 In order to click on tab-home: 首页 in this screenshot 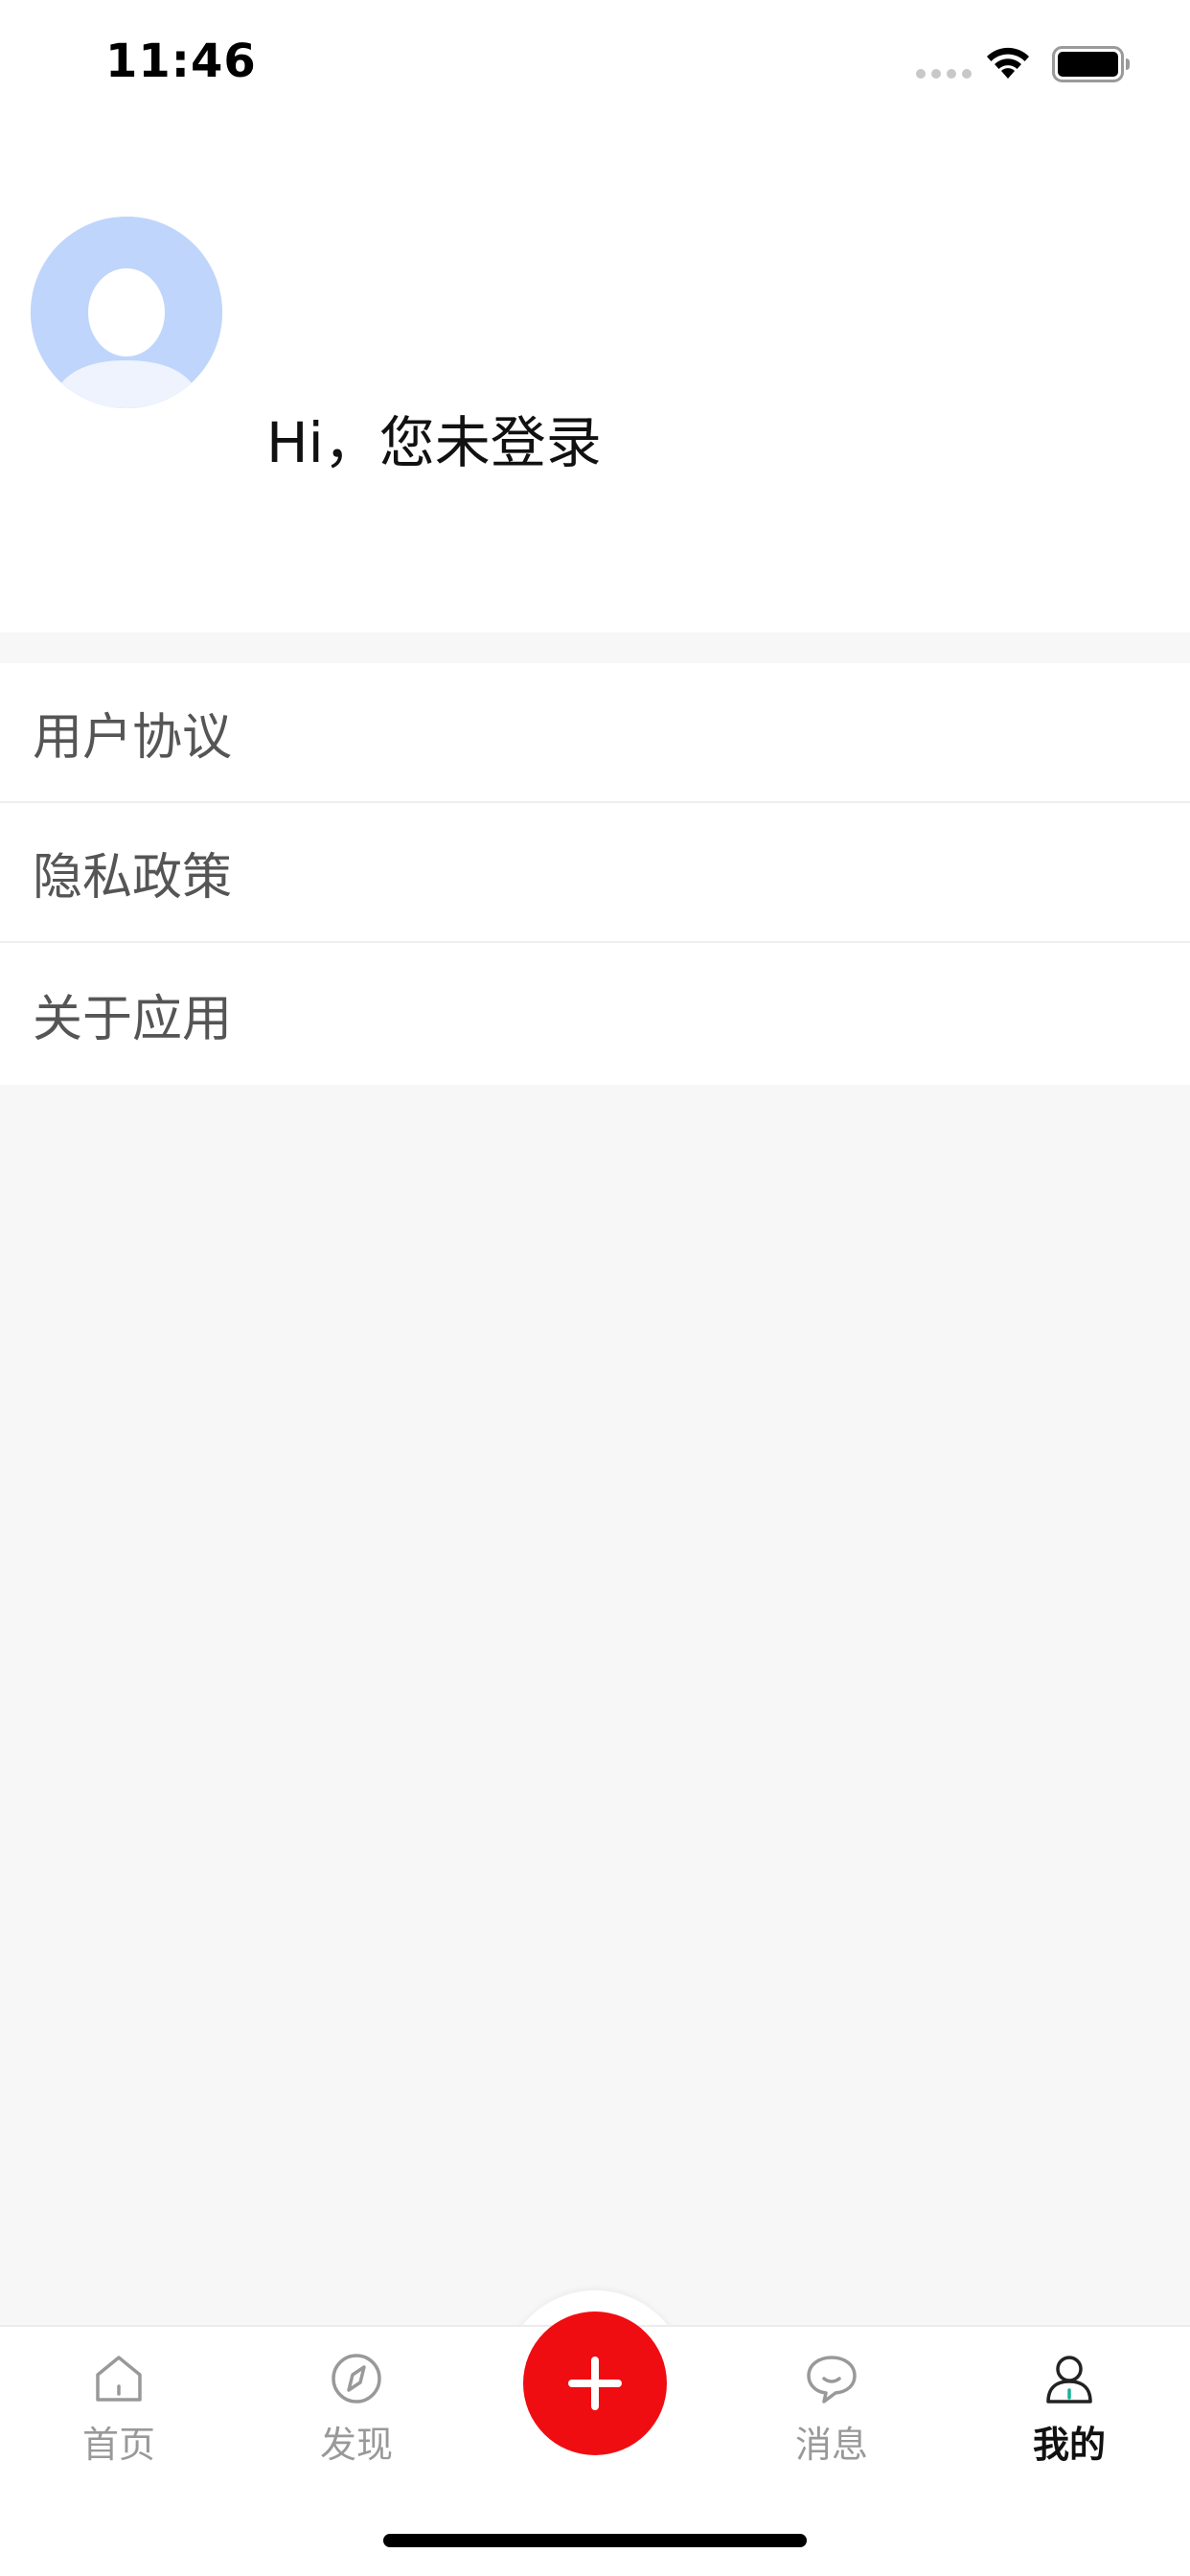, I will do `click(119, 2409)`.